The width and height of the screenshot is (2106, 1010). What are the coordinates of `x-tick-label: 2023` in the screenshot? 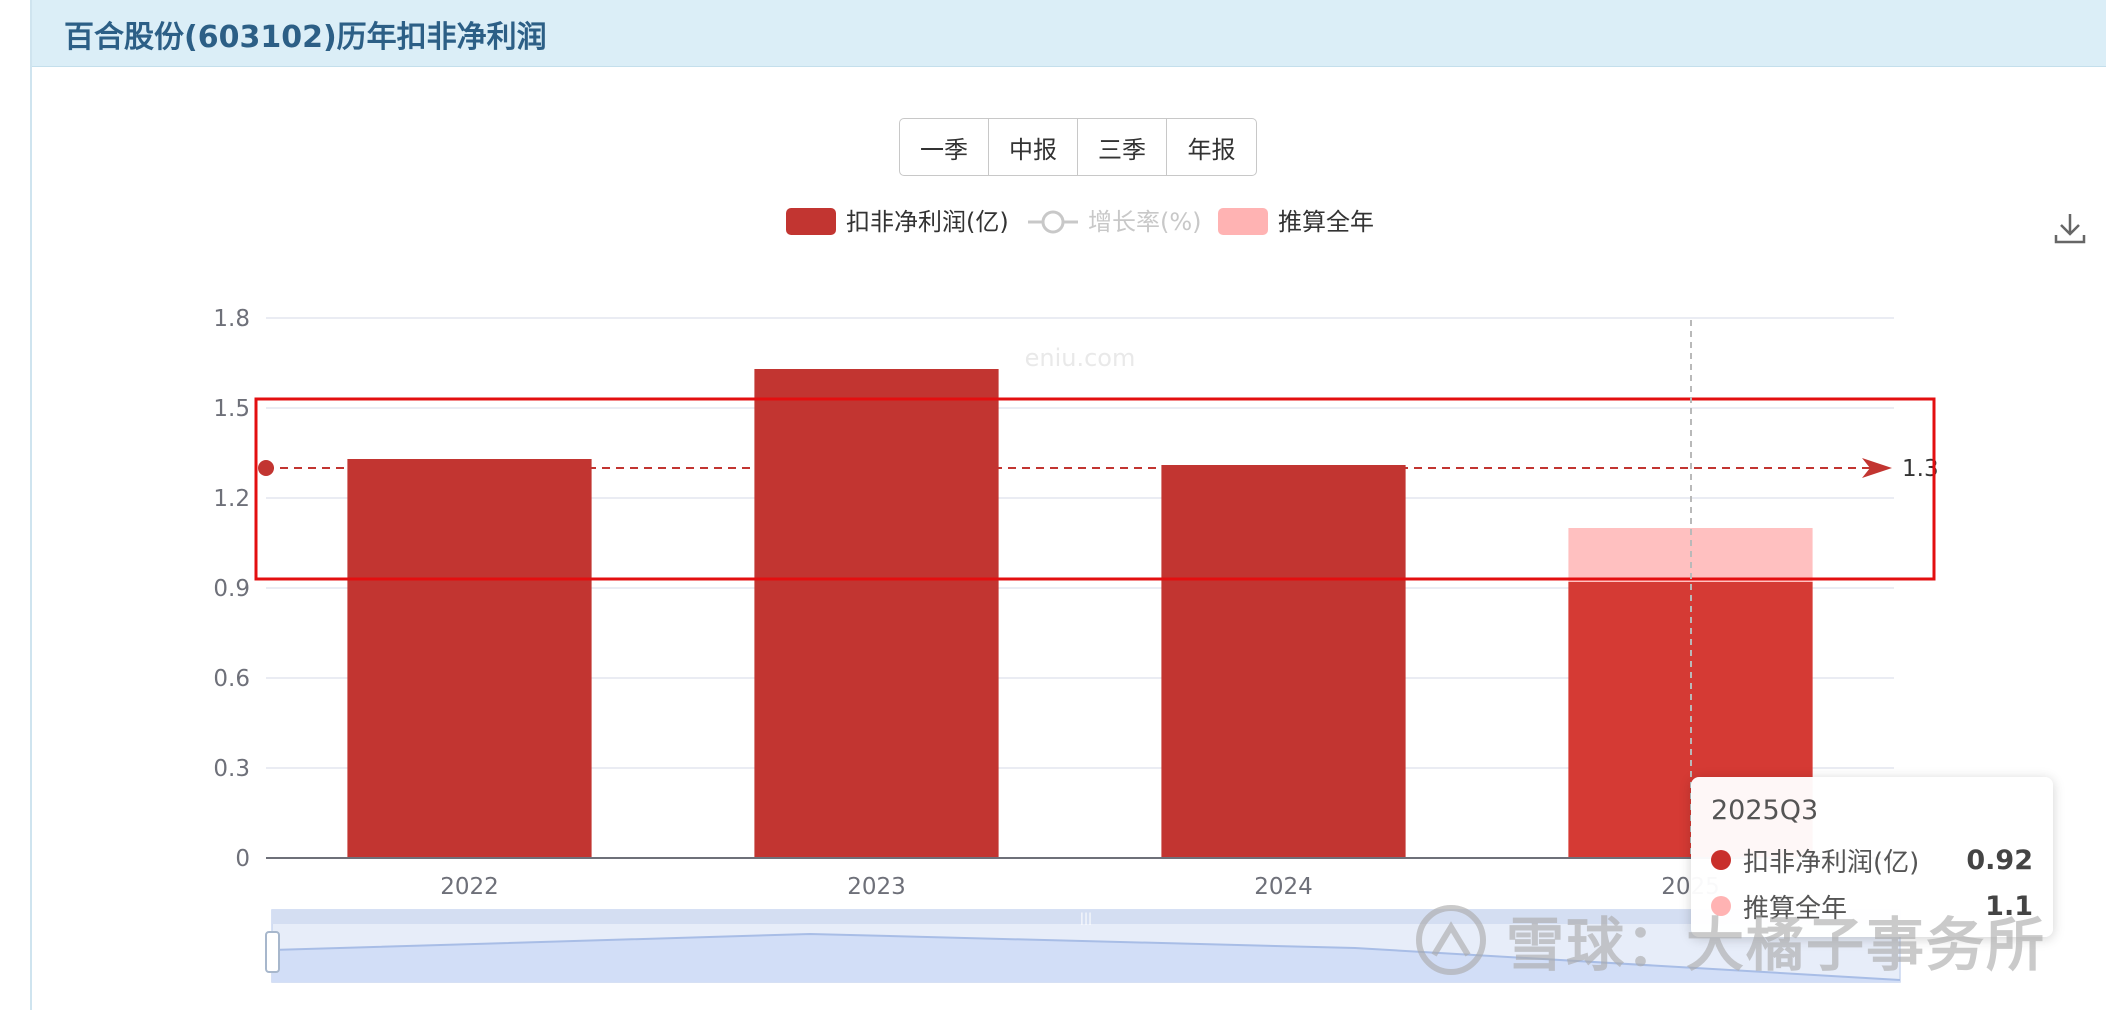 It's located at (876, 887).